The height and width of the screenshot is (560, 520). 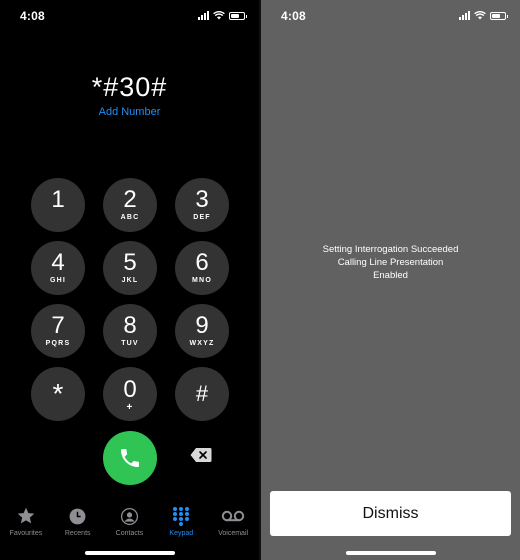 What do you see at coordinates (130, 389) in the screenshot?
I see `key-digit: 0` at bounding box center [130, 389].